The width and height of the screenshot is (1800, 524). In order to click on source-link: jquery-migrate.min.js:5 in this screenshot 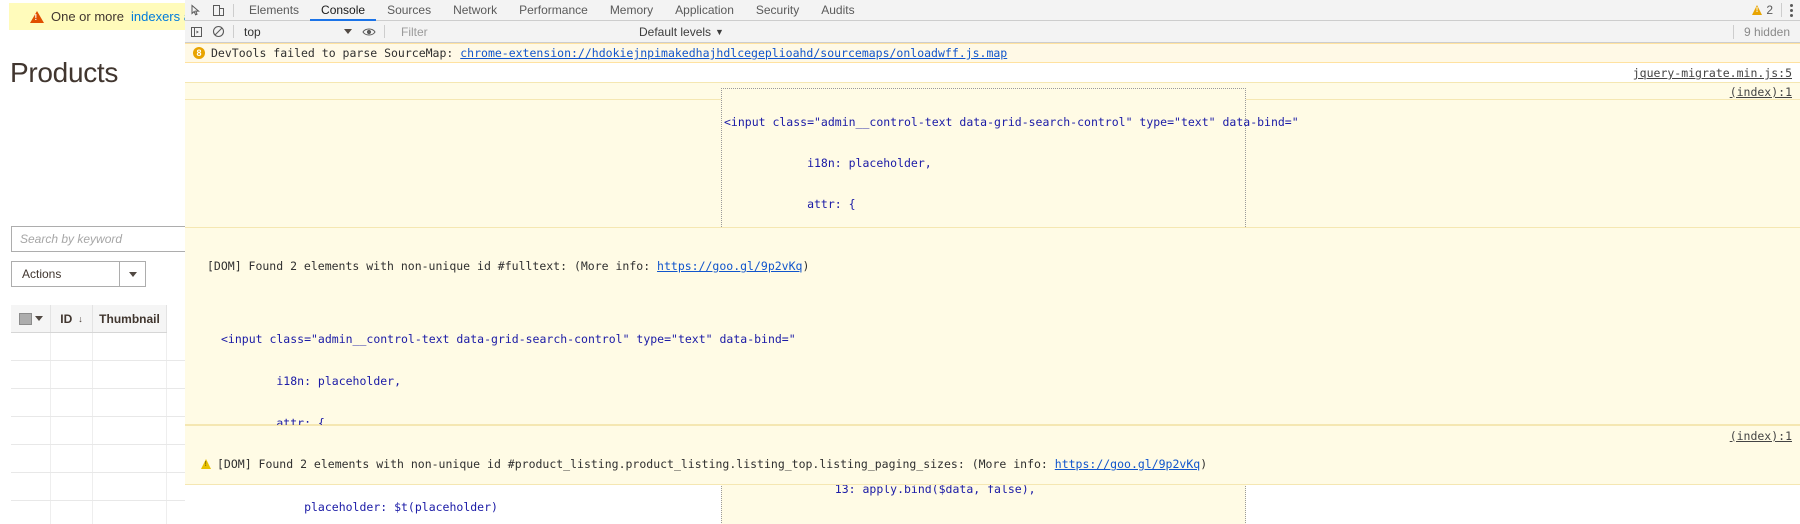, I will do `click(1712, 73)`.